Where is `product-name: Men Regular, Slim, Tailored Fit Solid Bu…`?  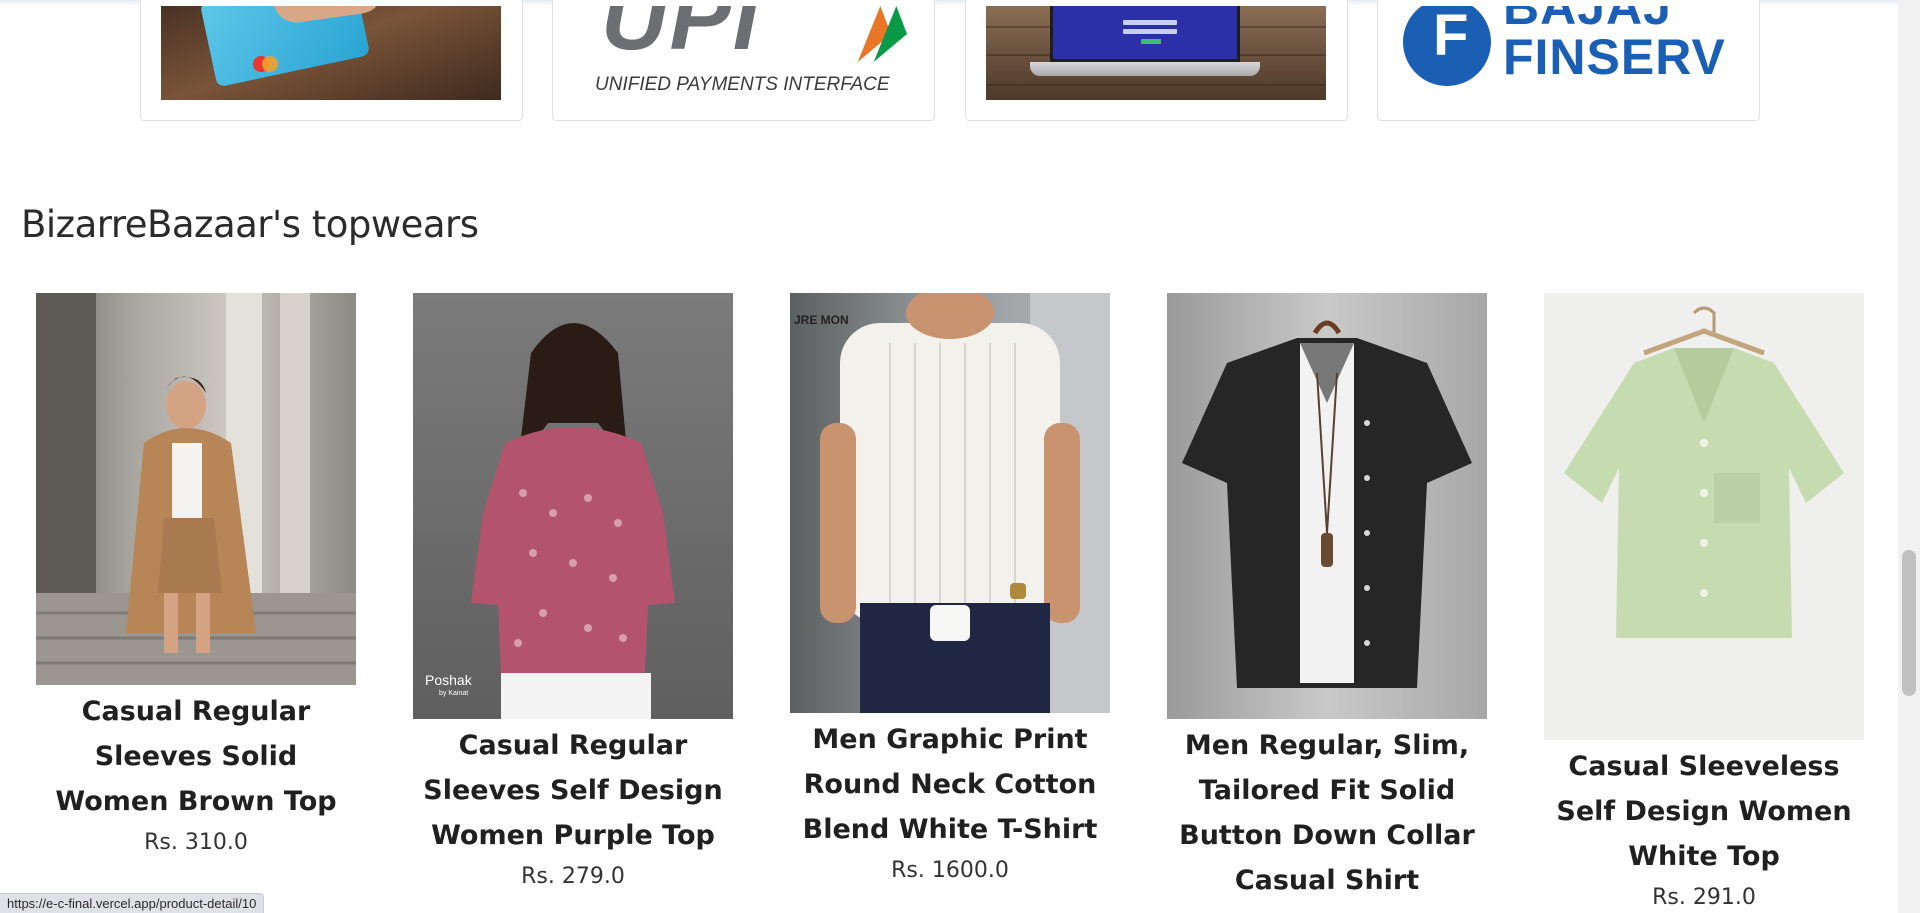
product-name: Men Regular, Slim, Tailored Fit Solid Bu… is located at coordinates (1327, 813).